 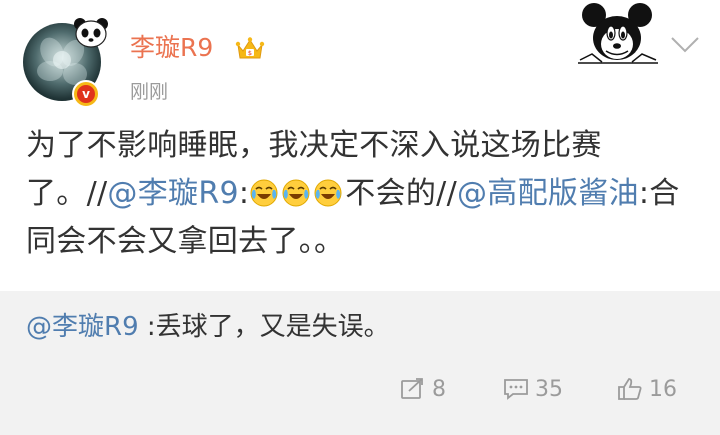 What do you see at coordinates (86, 94) in the screenshot?
I see `verified-badge-icon: v` at bounding box center [86, 94].